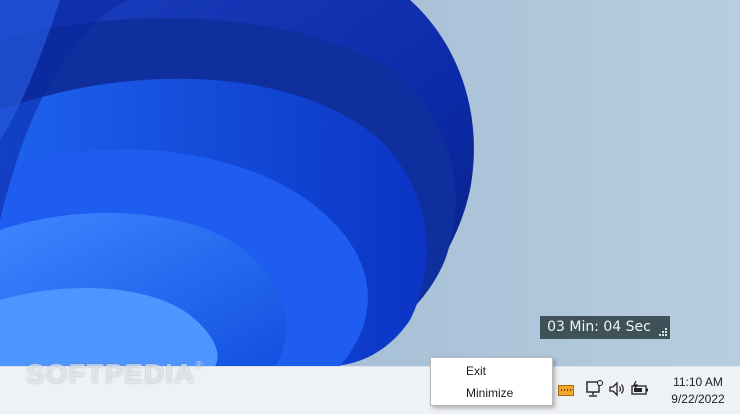 The width and height of the screenshot is (740, 414). What do you see at coordinates (111, 373) in the screenshot?
I see `watermark-text: SOFTPEDIA` at bounding box center [111, 373].